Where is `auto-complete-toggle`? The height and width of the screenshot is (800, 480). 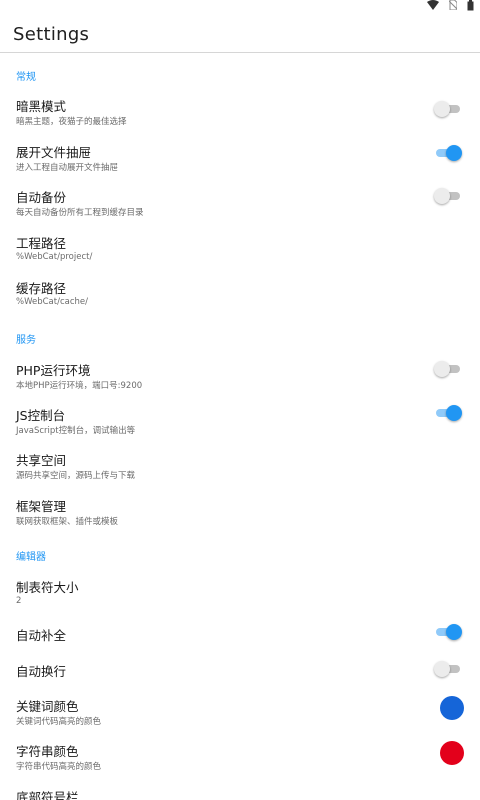
auto-complete-toggle is located at coordinates (448, 632).